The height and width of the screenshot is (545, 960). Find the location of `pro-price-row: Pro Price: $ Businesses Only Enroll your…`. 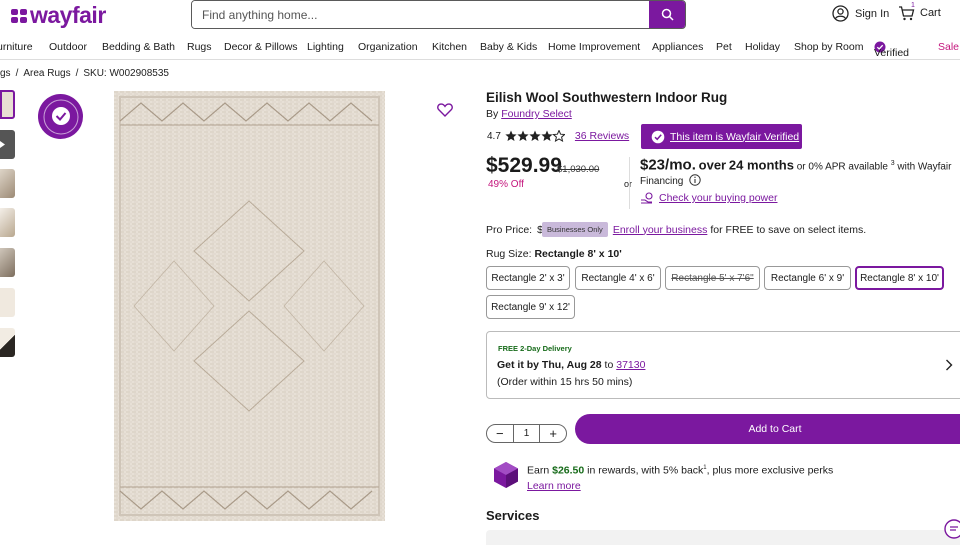

pro-price-row: Pro Price: $ Businesses Only Enroll your… is located at coordinates (676, 229).